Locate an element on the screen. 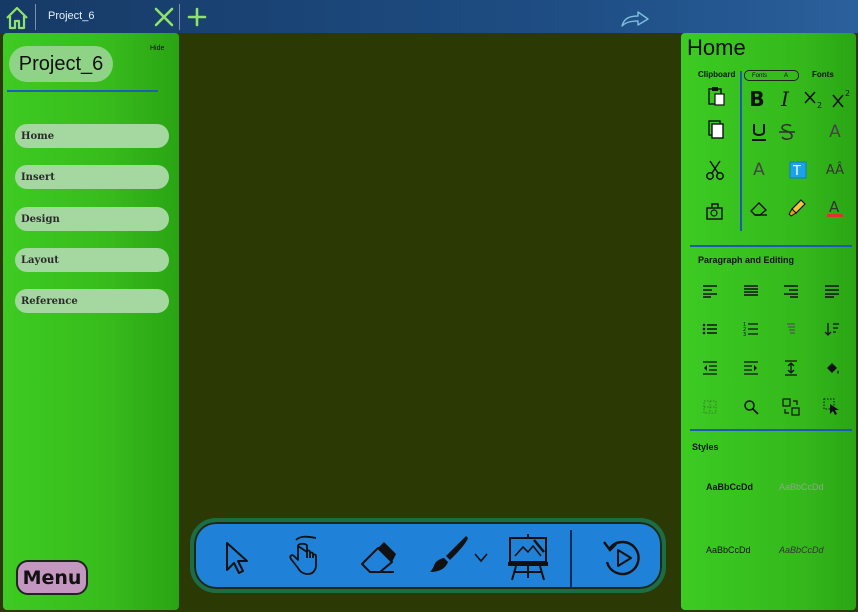 This screenshot has height=612, width=858. toolbar-divider is located at coordinates (571, 559).